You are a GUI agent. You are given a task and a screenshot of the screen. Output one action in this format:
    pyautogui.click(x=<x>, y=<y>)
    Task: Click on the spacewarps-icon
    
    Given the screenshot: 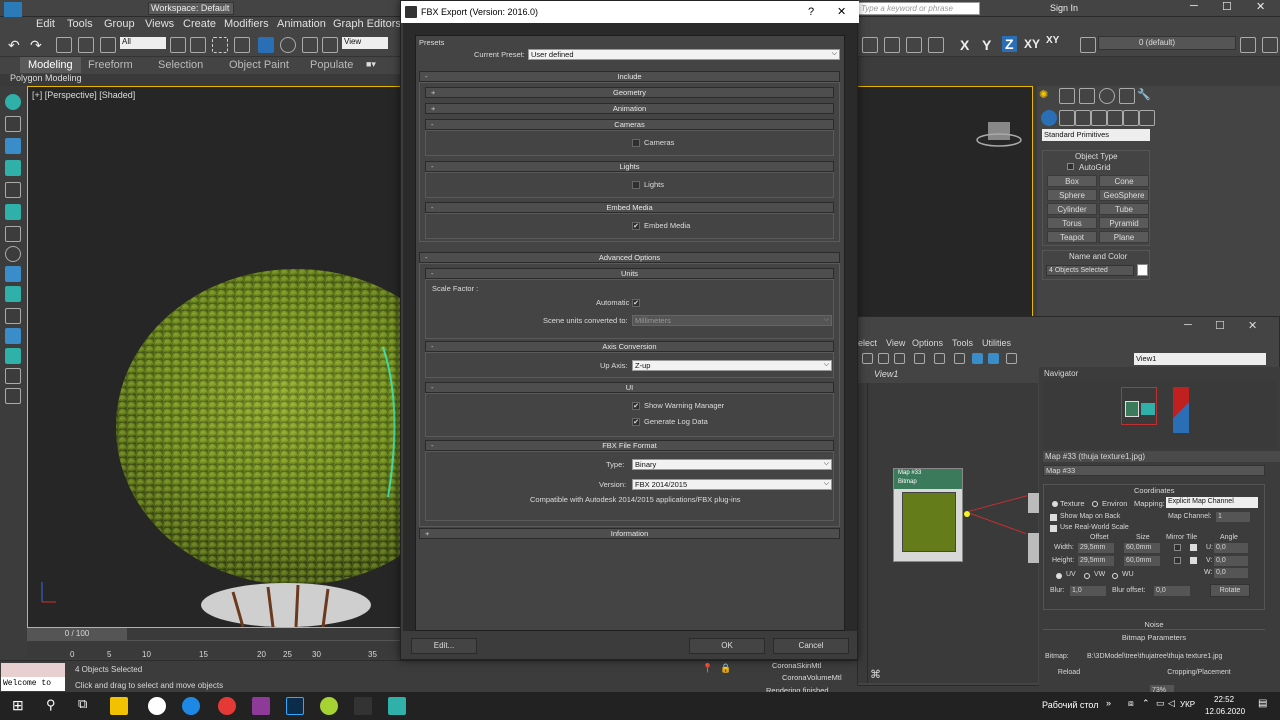 What is the action you would take?
    pyautogui.click(x=1131, y=118)
    